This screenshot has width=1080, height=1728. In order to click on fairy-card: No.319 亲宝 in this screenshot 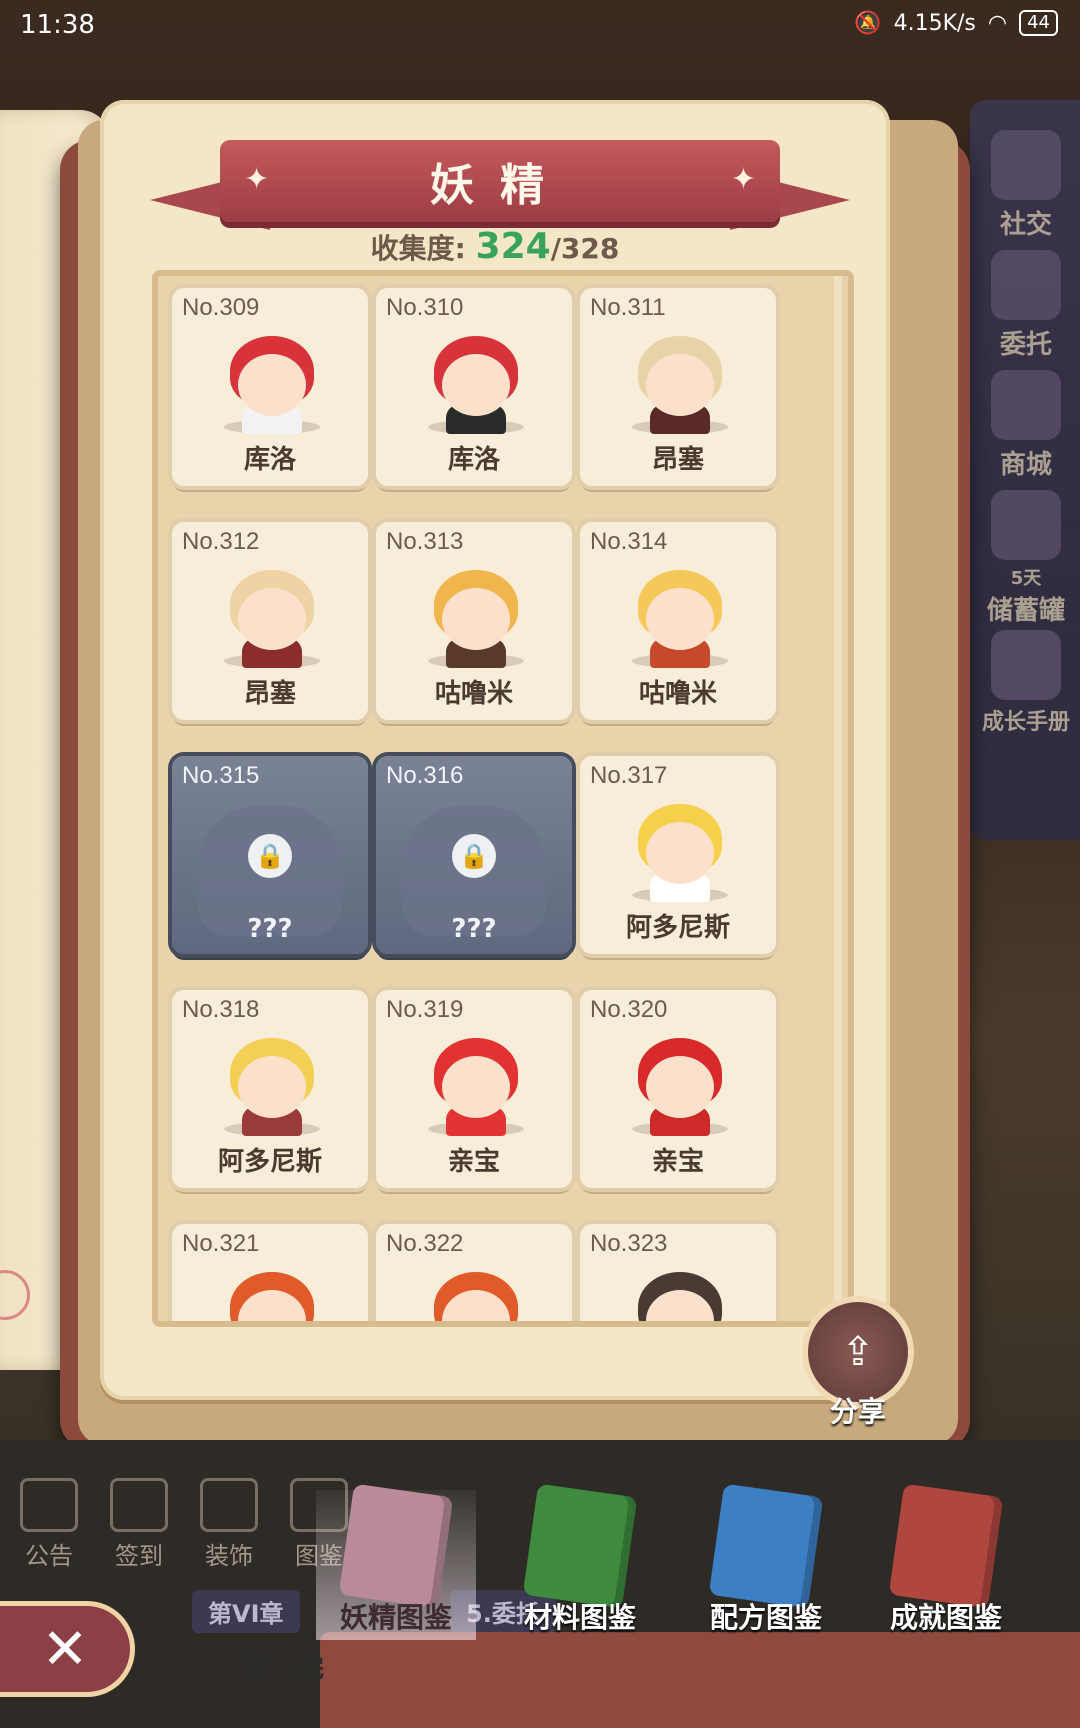, I will do `click(474, 1089)`.